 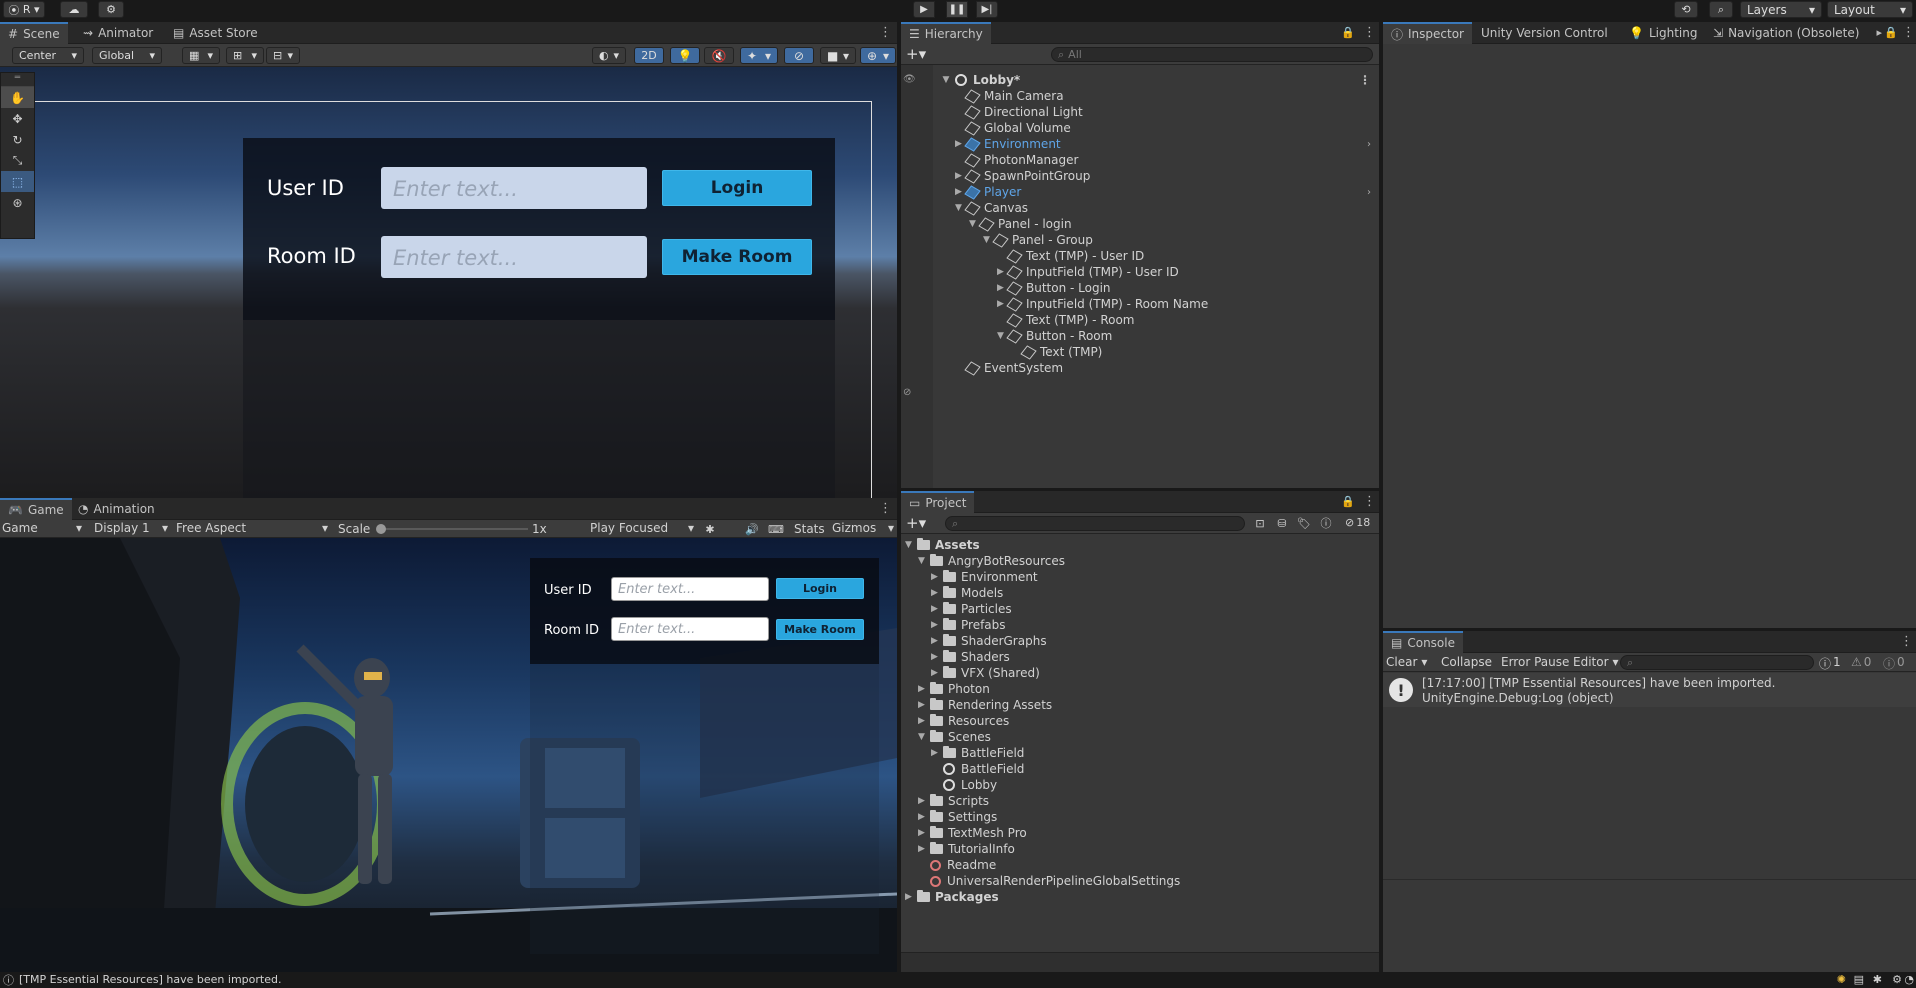 What do you see at coordinates (24, 9) in the screenshot?
I see `account-button: ⦿ R ▾` at bounding box center [24, 9].